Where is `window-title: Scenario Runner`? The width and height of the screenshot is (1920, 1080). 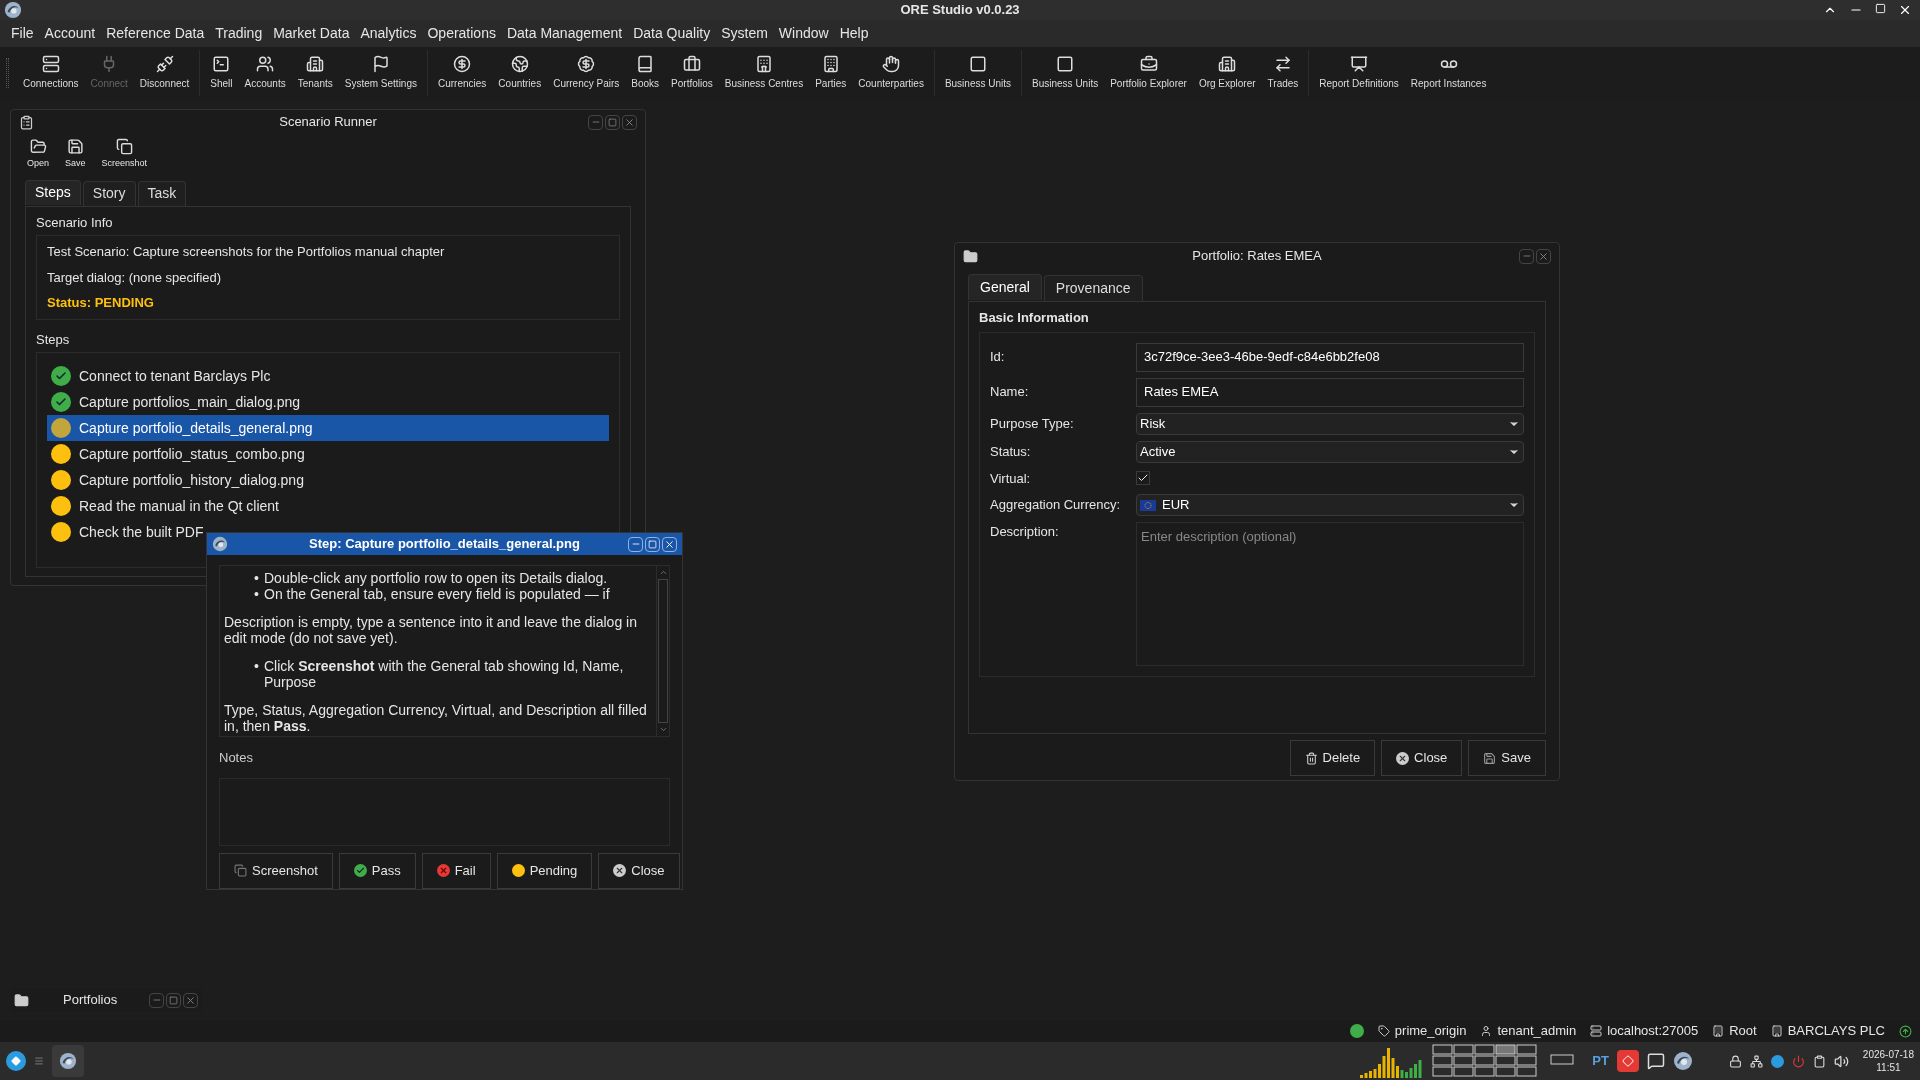
window-title: Scenario Runner is located at coordinates (328, 122).